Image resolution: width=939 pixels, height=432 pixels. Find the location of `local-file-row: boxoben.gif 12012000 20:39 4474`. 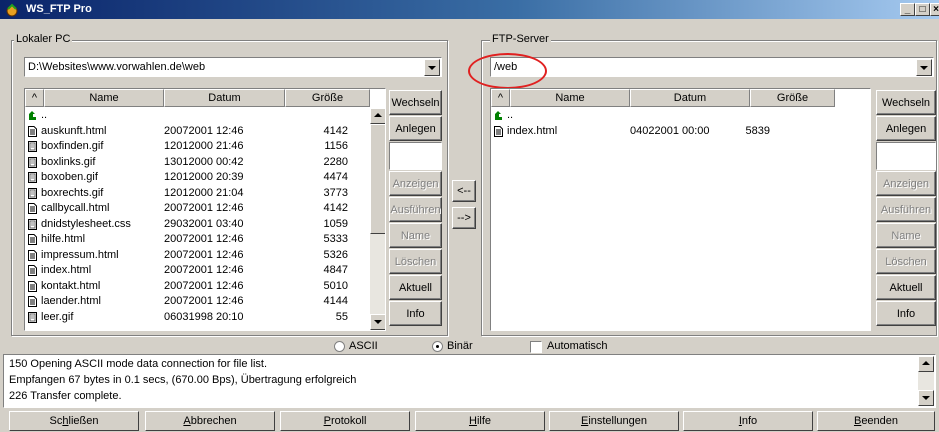

local-file-row: boxoben.gif 12012000 20:39 4474 is located at coordinates (205, 177).